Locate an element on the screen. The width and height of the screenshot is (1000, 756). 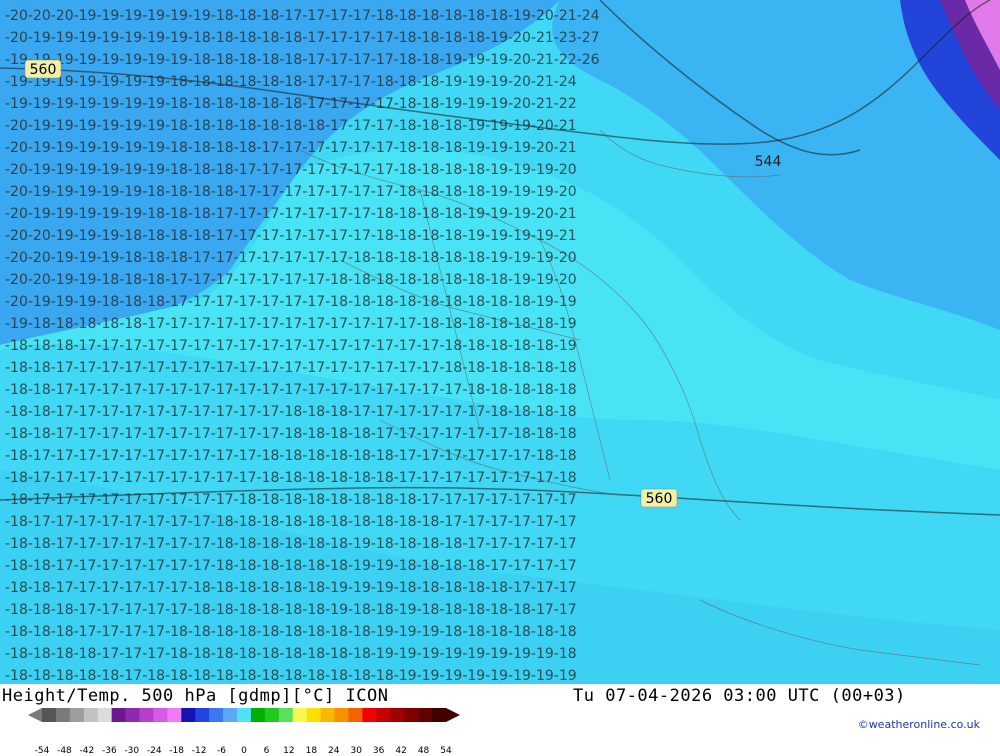
legend-arrow-right is located at coordinates (453, 715).